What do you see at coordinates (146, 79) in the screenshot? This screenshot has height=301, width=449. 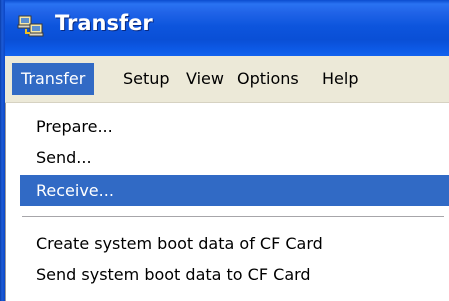 I see `menu-setup: Setup` at bounding box center [146, 79].